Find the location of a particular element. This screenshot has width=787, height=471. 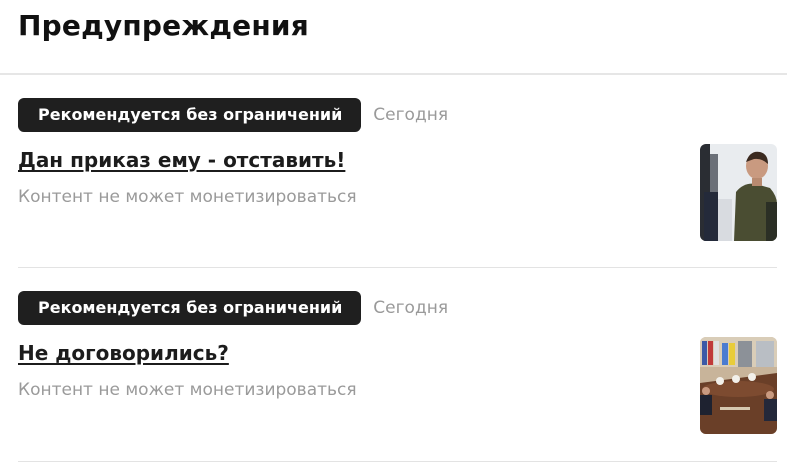

man-in-military-jacket-thumbnail-icon is located at coordinates (738, 192).